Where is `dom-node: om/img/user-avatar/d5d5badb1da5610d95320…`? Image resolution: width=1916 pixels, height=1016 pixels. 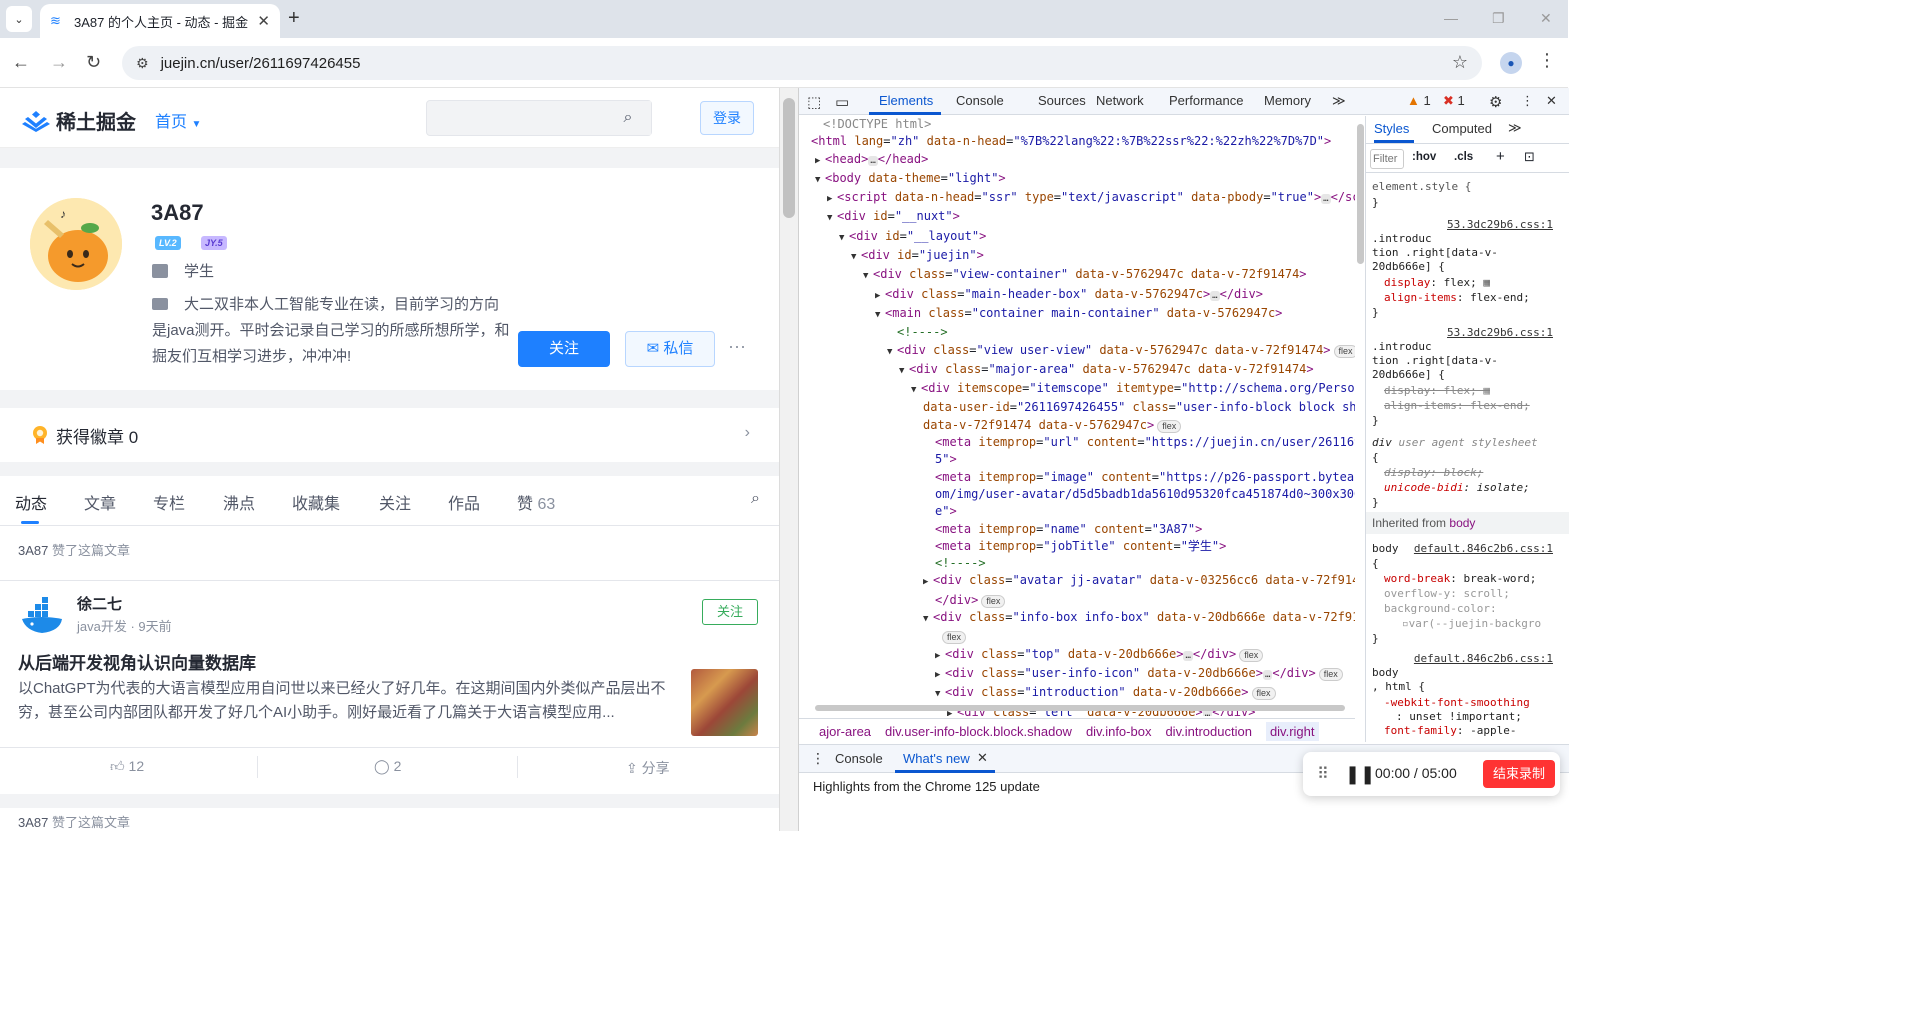 dom-node: om/img/user-avatar/d5d5badb1da5610d95320… is located at coordinates (1077, 494).